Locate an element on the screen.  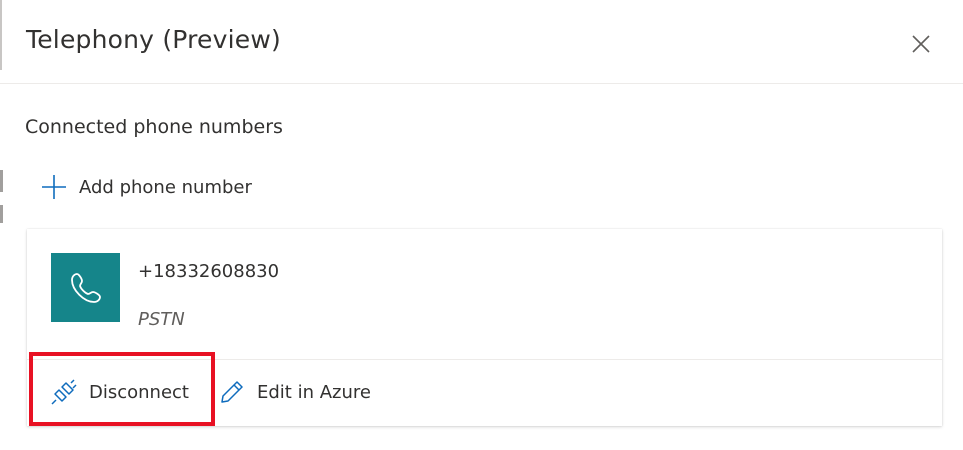
edit-in-azure-button: Edit in Azure is located at coordinates (295, 392).